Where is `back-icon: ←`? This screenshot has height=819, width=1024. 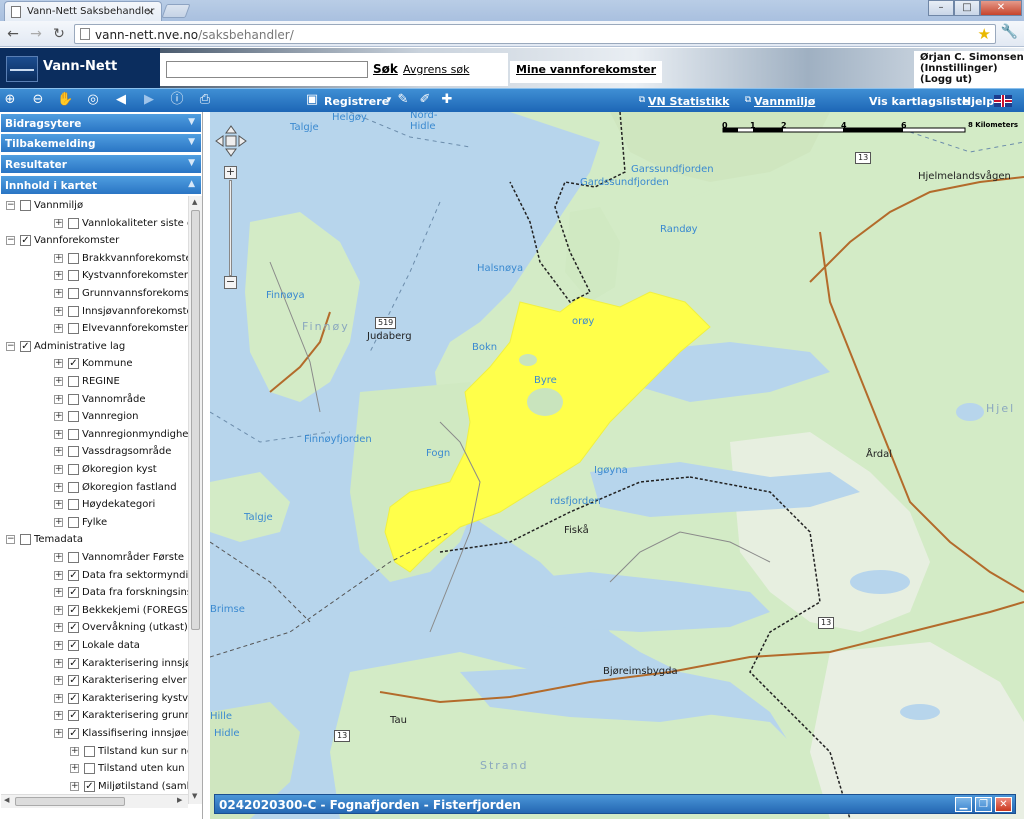
back-icon: ← is located at coordinates (13, 34).